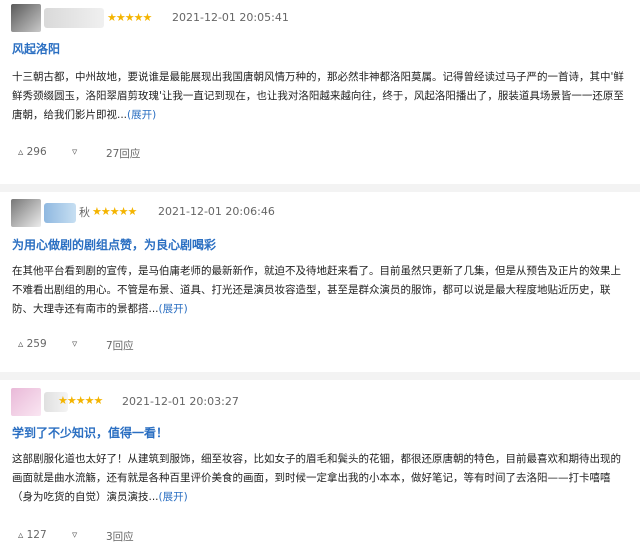 The image size is (640, 548). I want to click on upvote-button: ▵ 127, so click(32, 535).